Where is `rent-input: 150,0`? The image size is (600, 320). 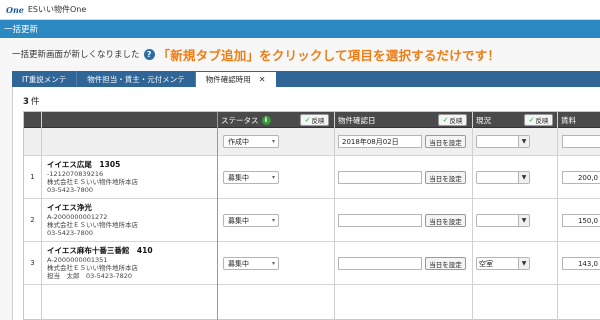 rent-input: 150,0 is located at coordinates (581, 220).